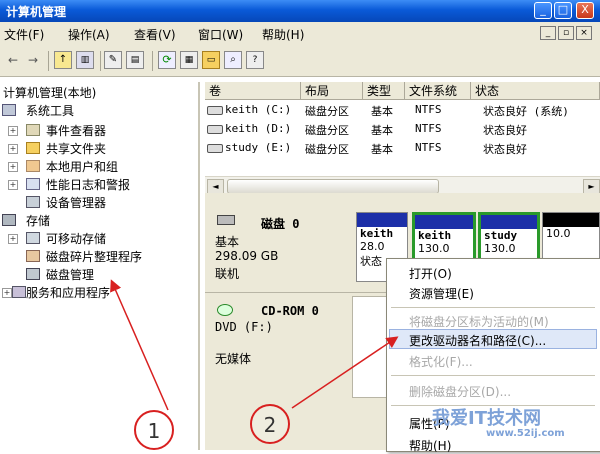  I want to click on annotation-circle-1: 1, so click(154, 430).